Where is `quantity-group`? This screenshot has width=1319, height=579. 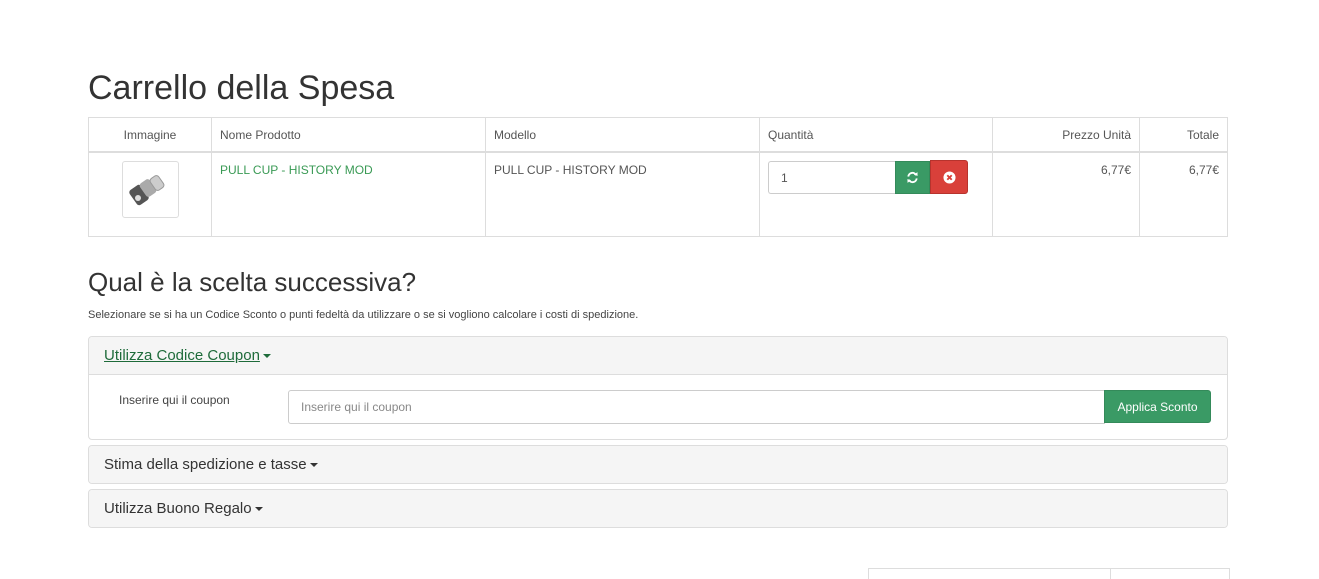
quantity-group is located at coordinates (876, 177).